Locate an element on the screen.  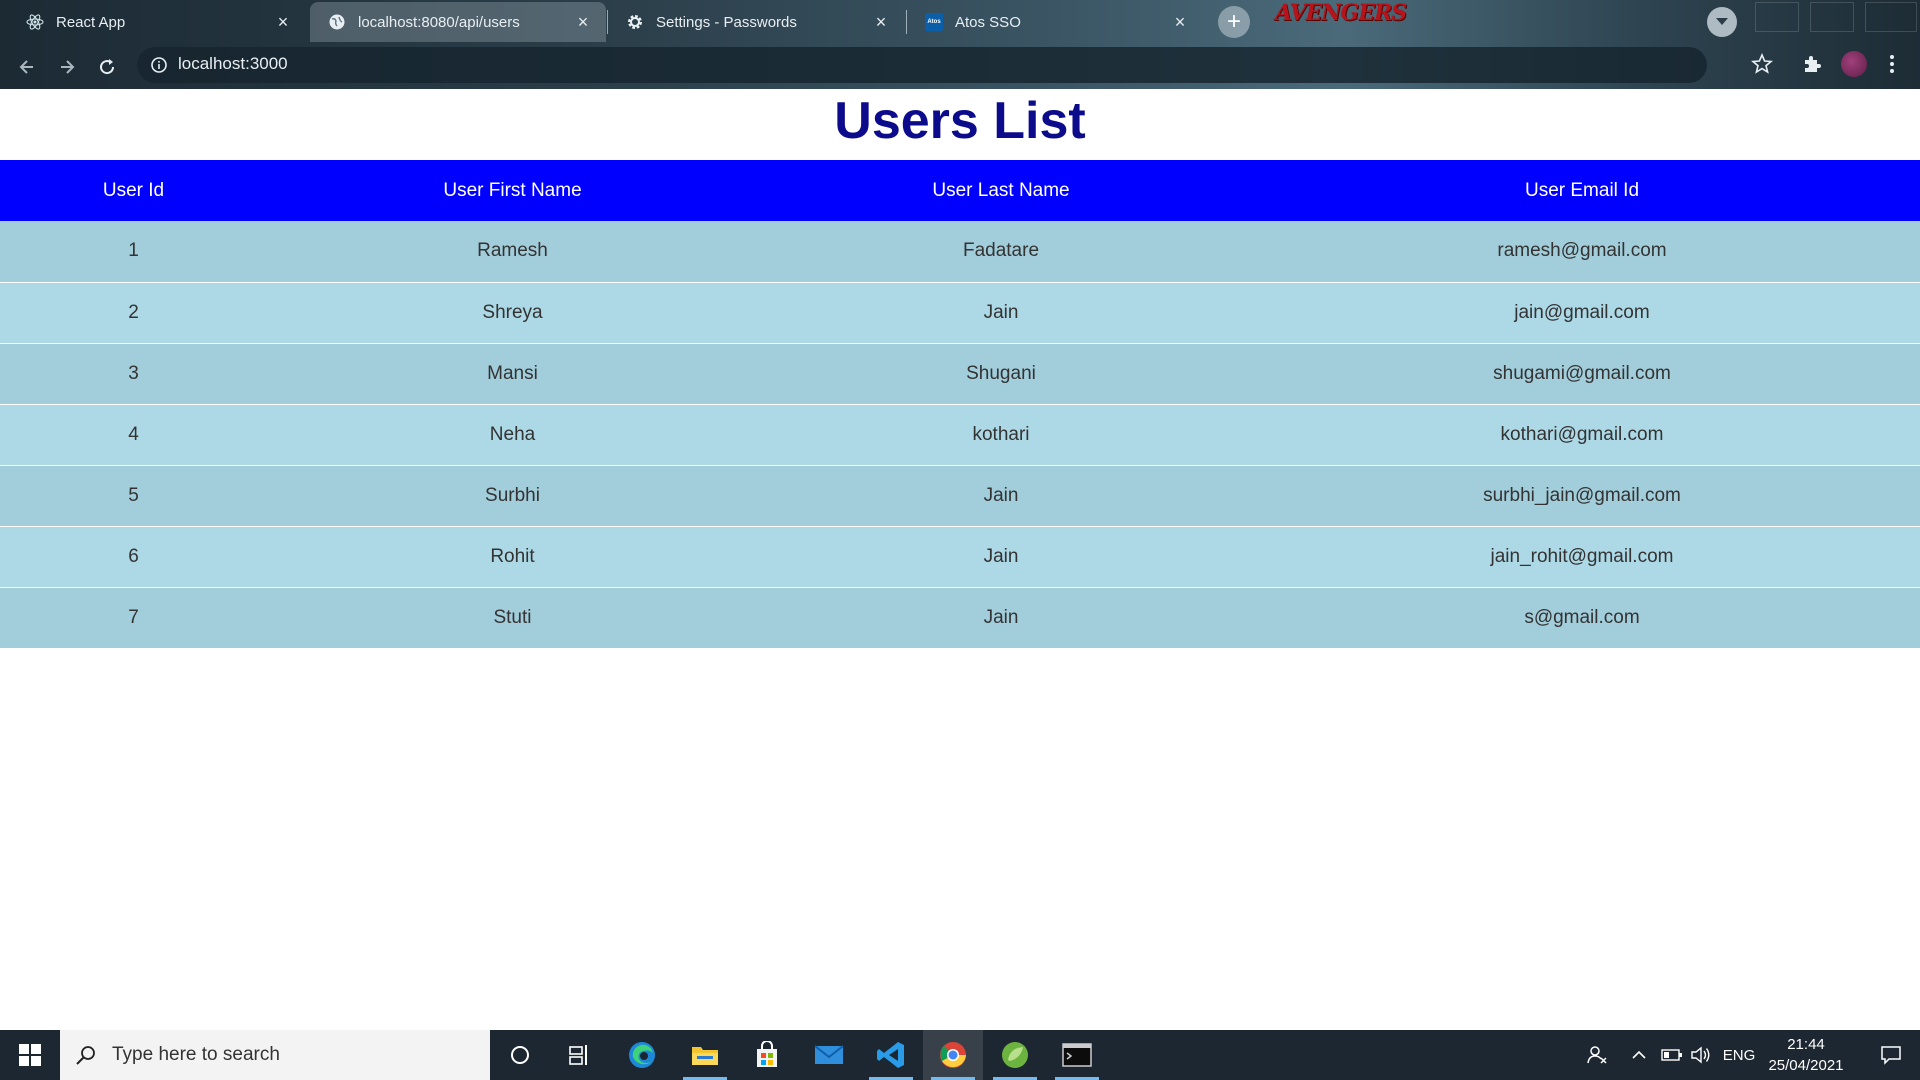
forward-icon is located at coordinates (67, 67).